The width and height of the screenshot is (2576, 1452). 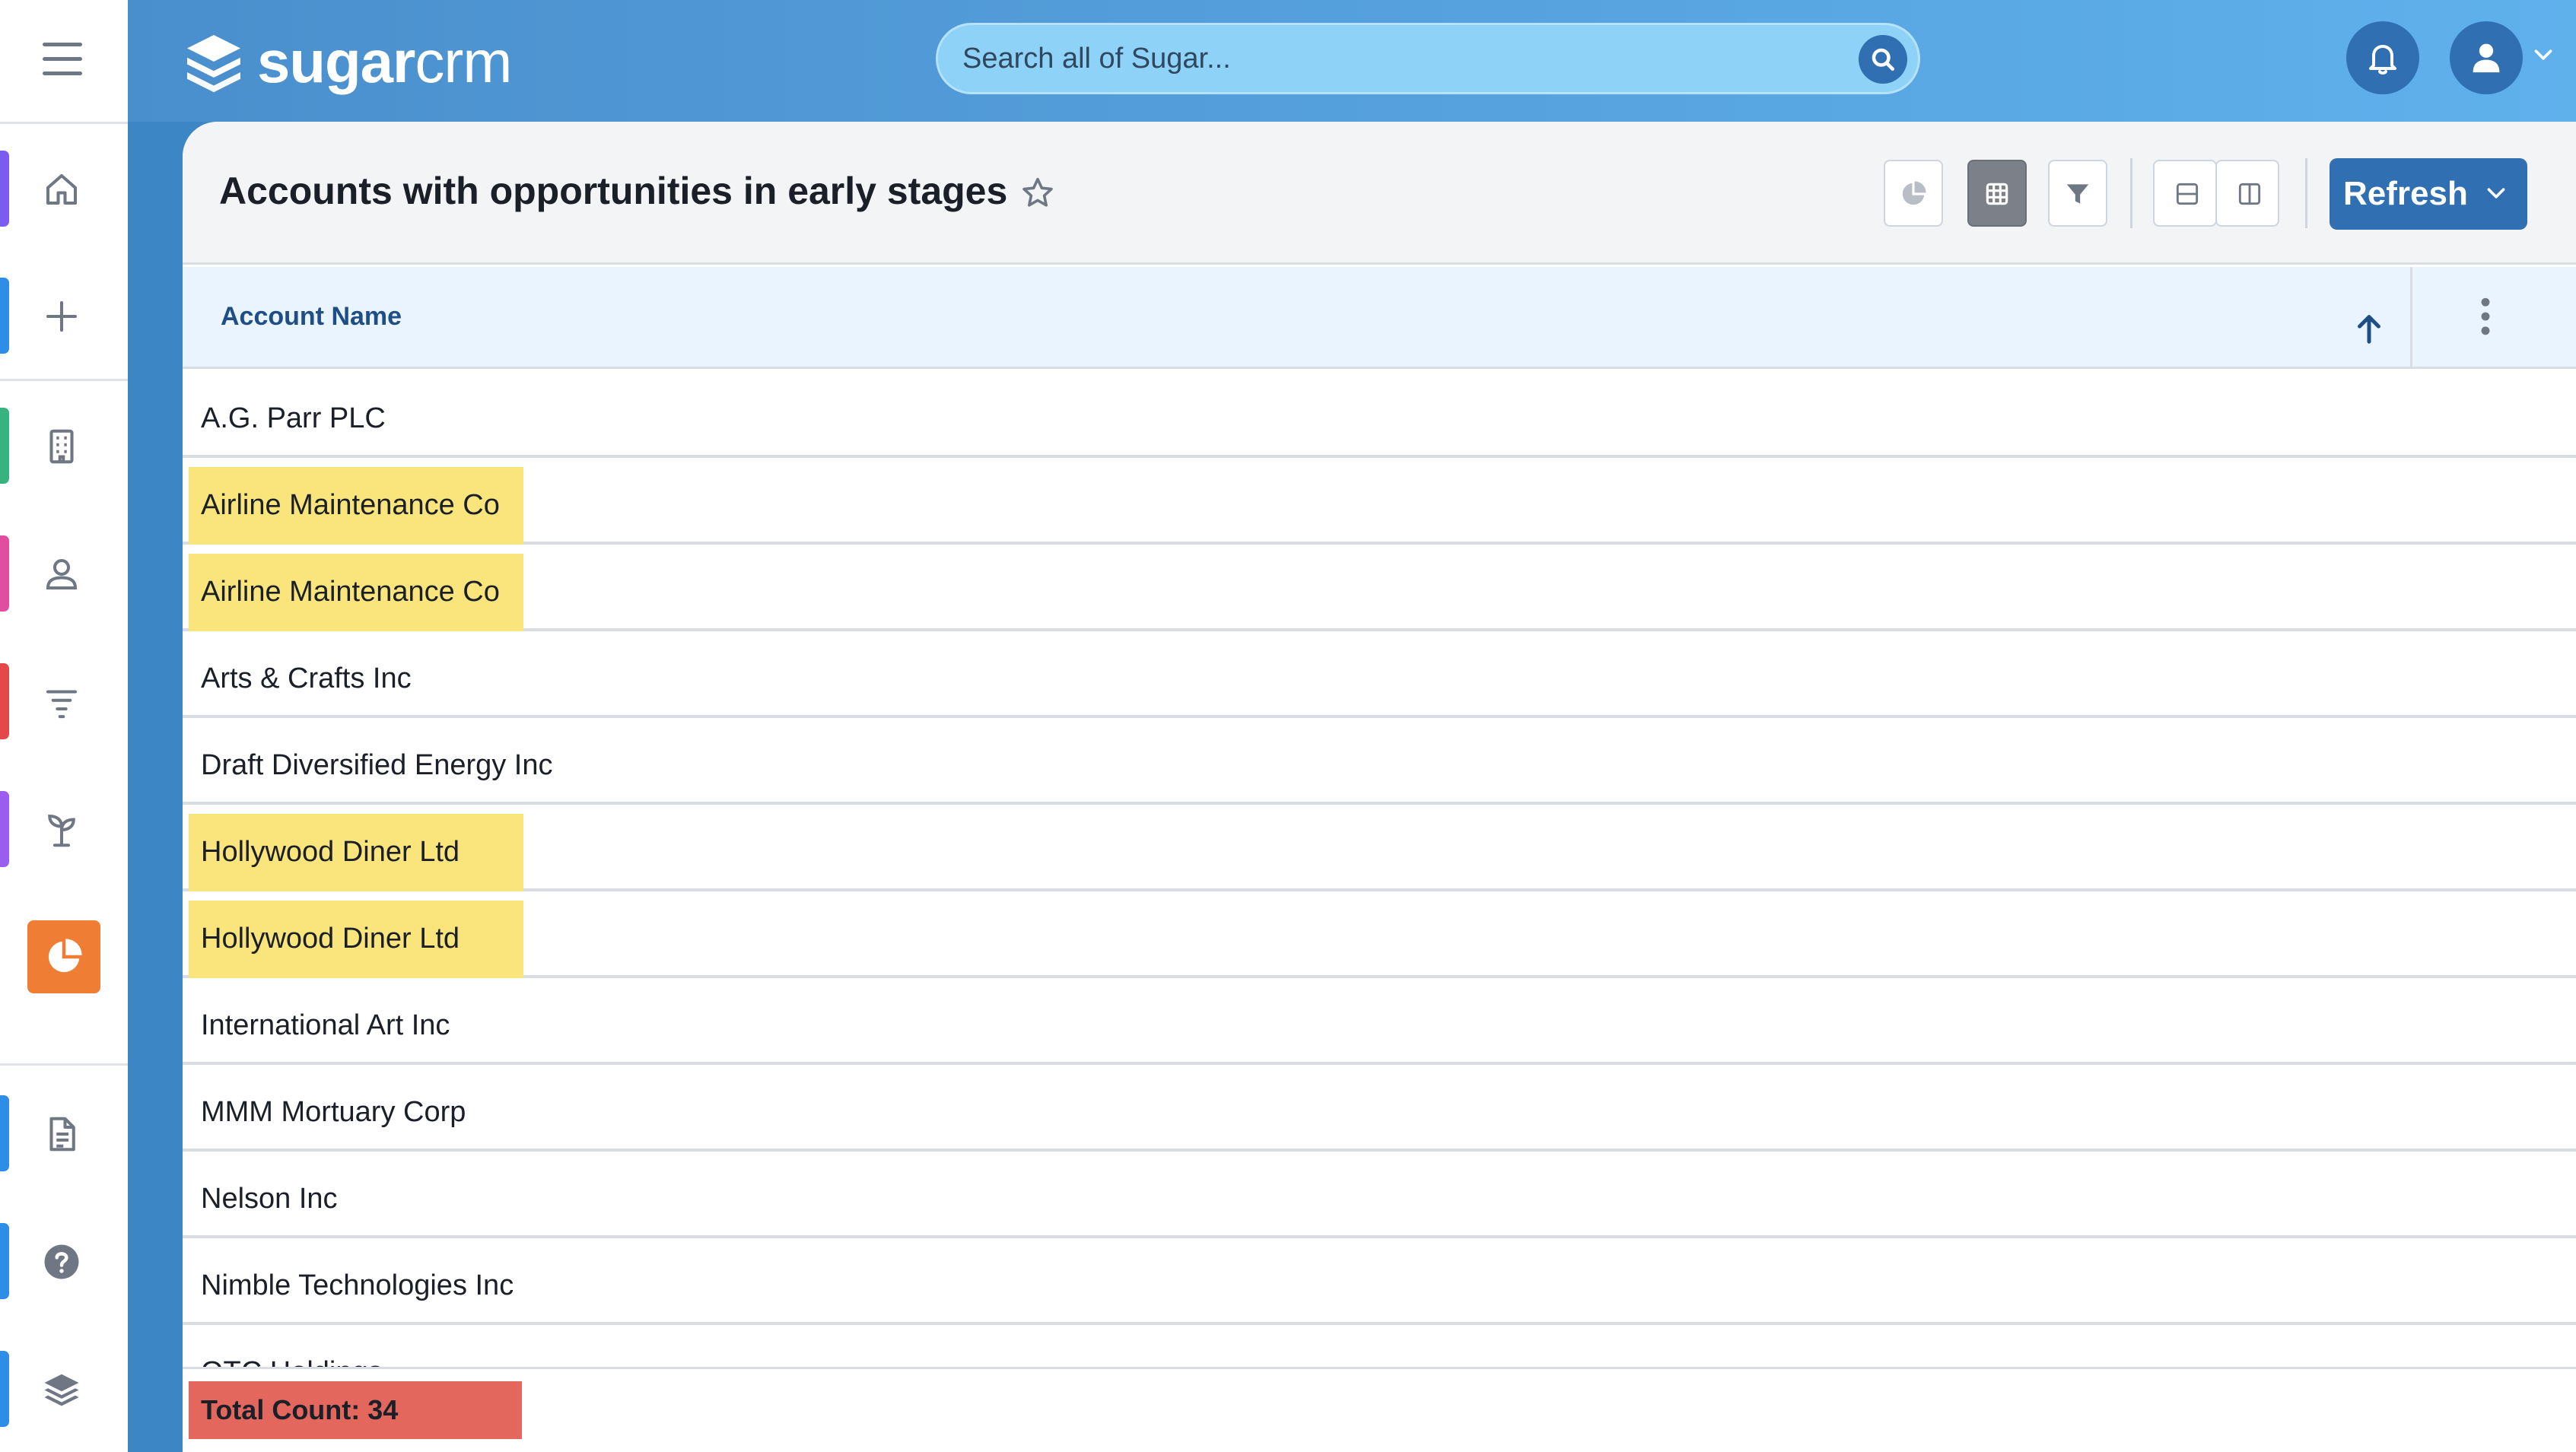 I want to click on account-name-cell: Arts & Crafts Inc, so click(x=310, y=679).